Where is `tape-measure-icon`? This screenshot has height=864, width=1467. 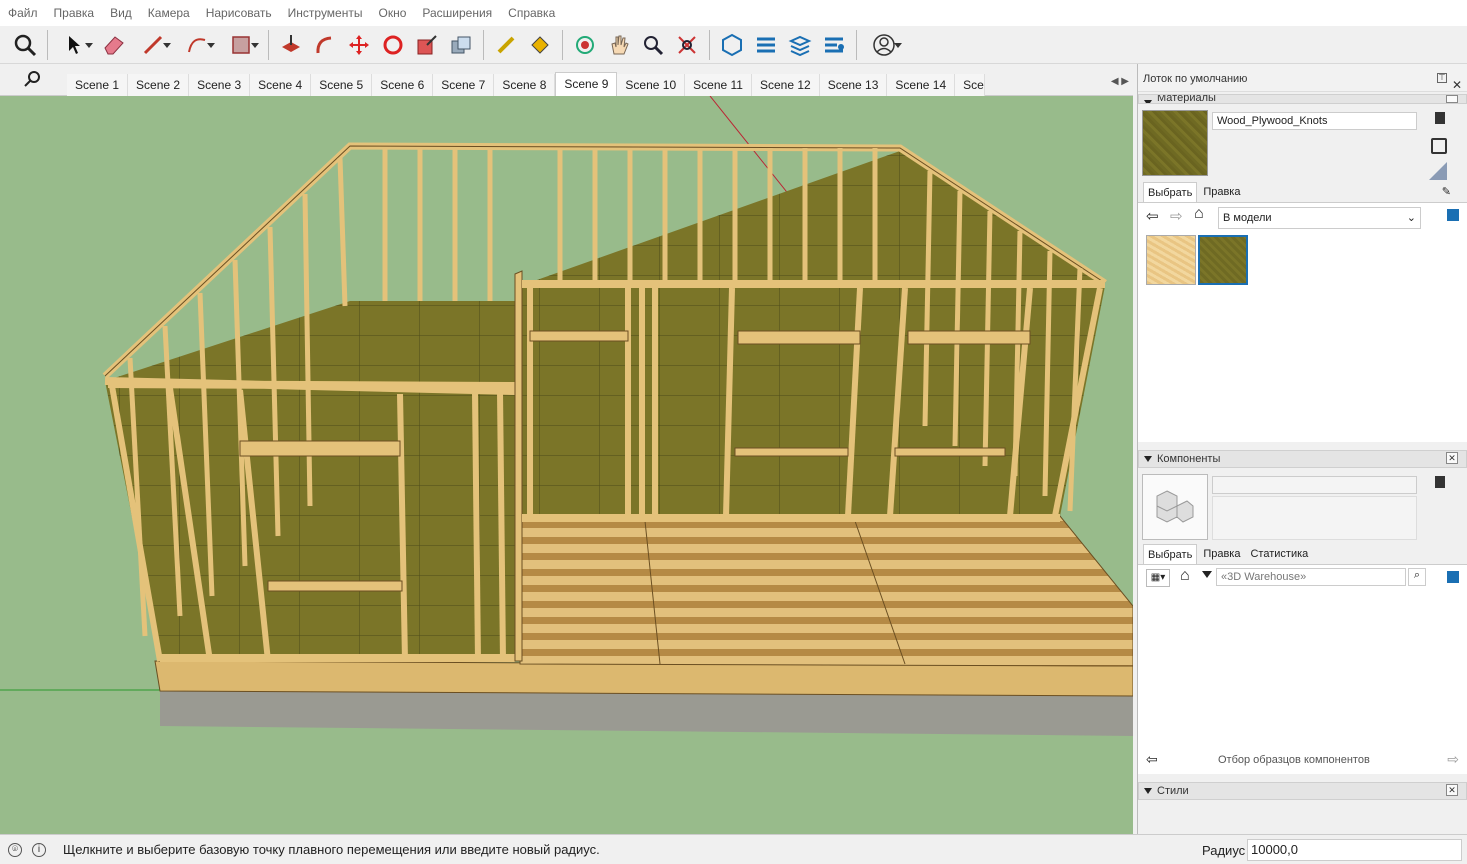 tape-measure-icon is located at coordinates (506, 45).